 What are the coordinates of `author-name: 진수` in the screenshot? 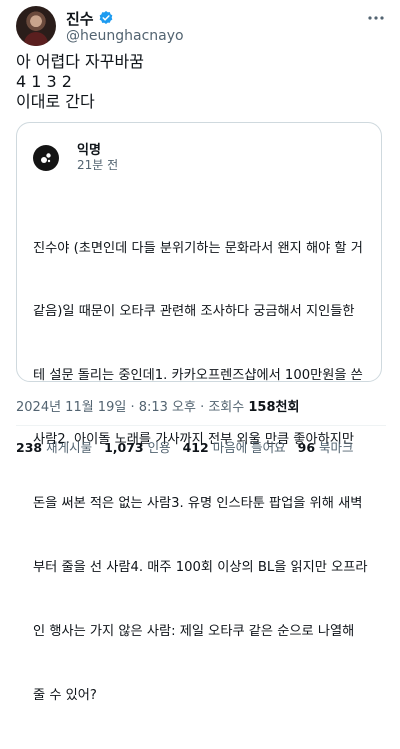 It's located at (80, 18).